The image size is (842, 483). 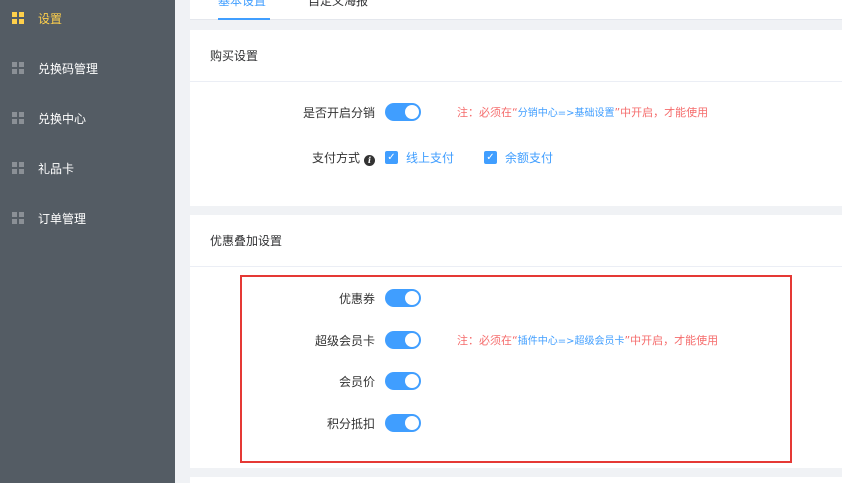 What do you see at coordinates (87, 218) in the screenshot?
I see `sidebar-item-orders: 订单管理` at bounding box center [87, 218].